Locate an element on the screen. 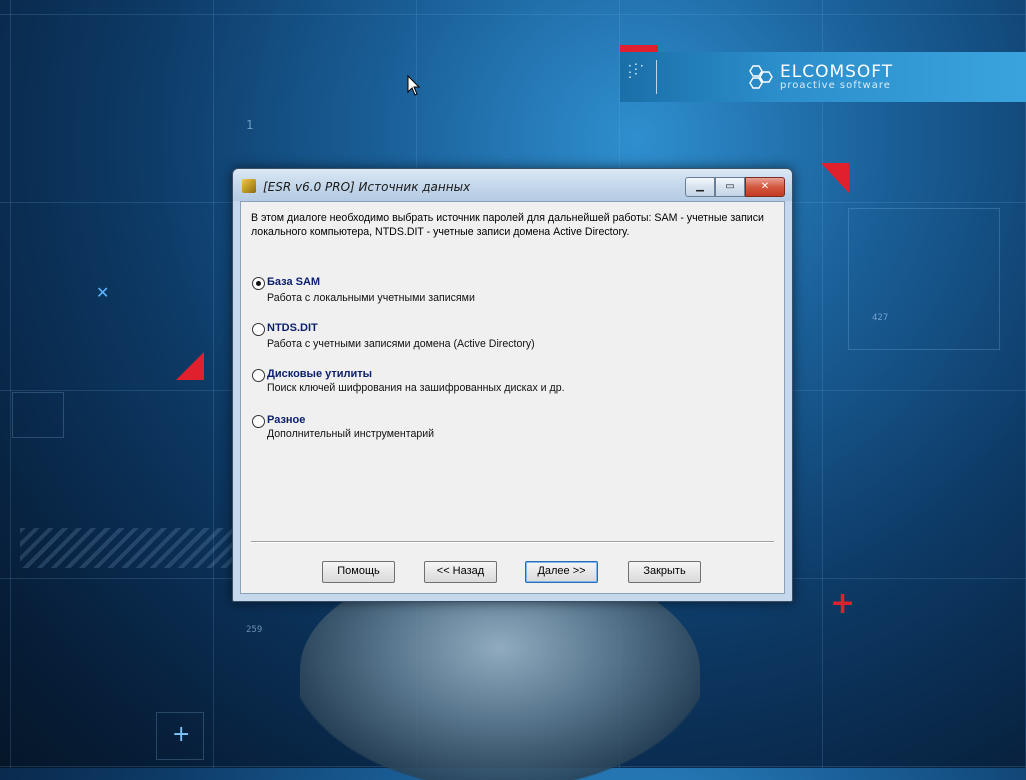 The height and width of the screenshot is (780, 1026). back-button: << Назад is located at coordinates (460, 572).